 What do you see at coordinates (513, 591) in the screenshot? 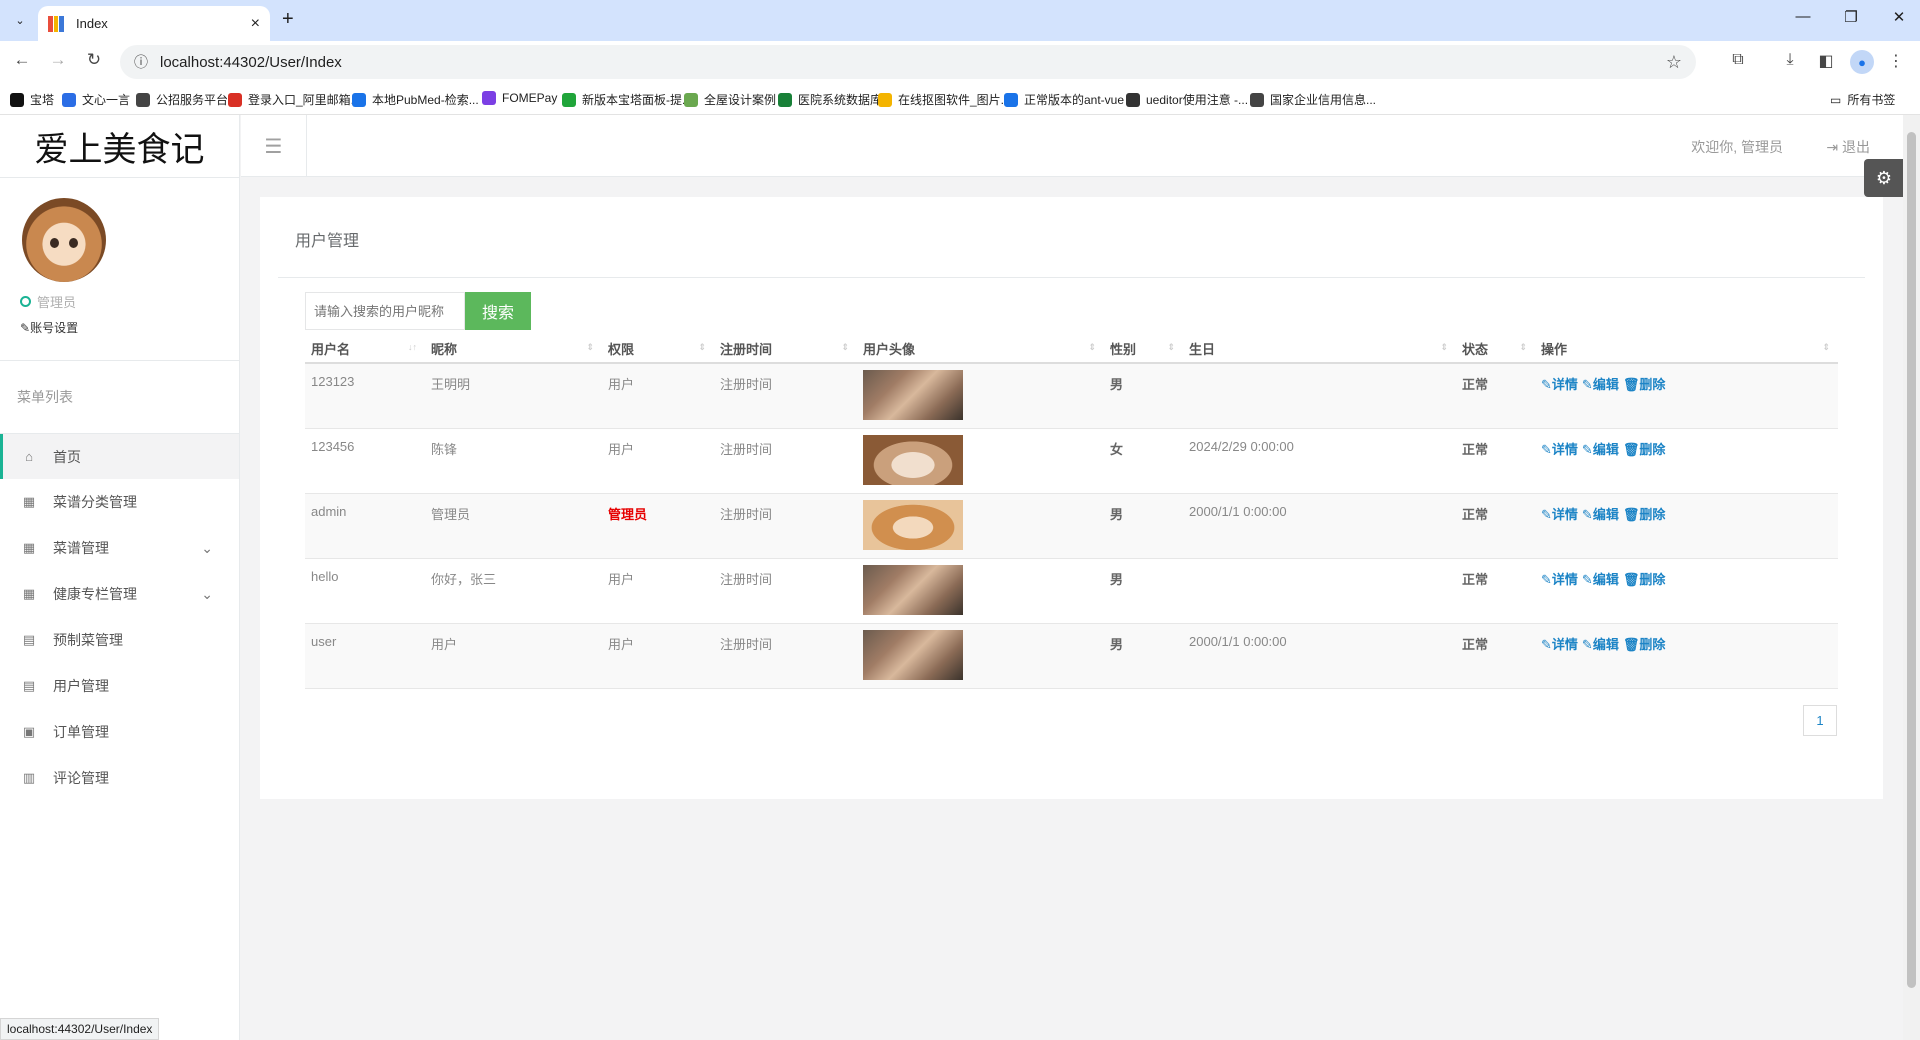
I see `nickname-cell: 你好，张三` at bounding box center [513, 591].